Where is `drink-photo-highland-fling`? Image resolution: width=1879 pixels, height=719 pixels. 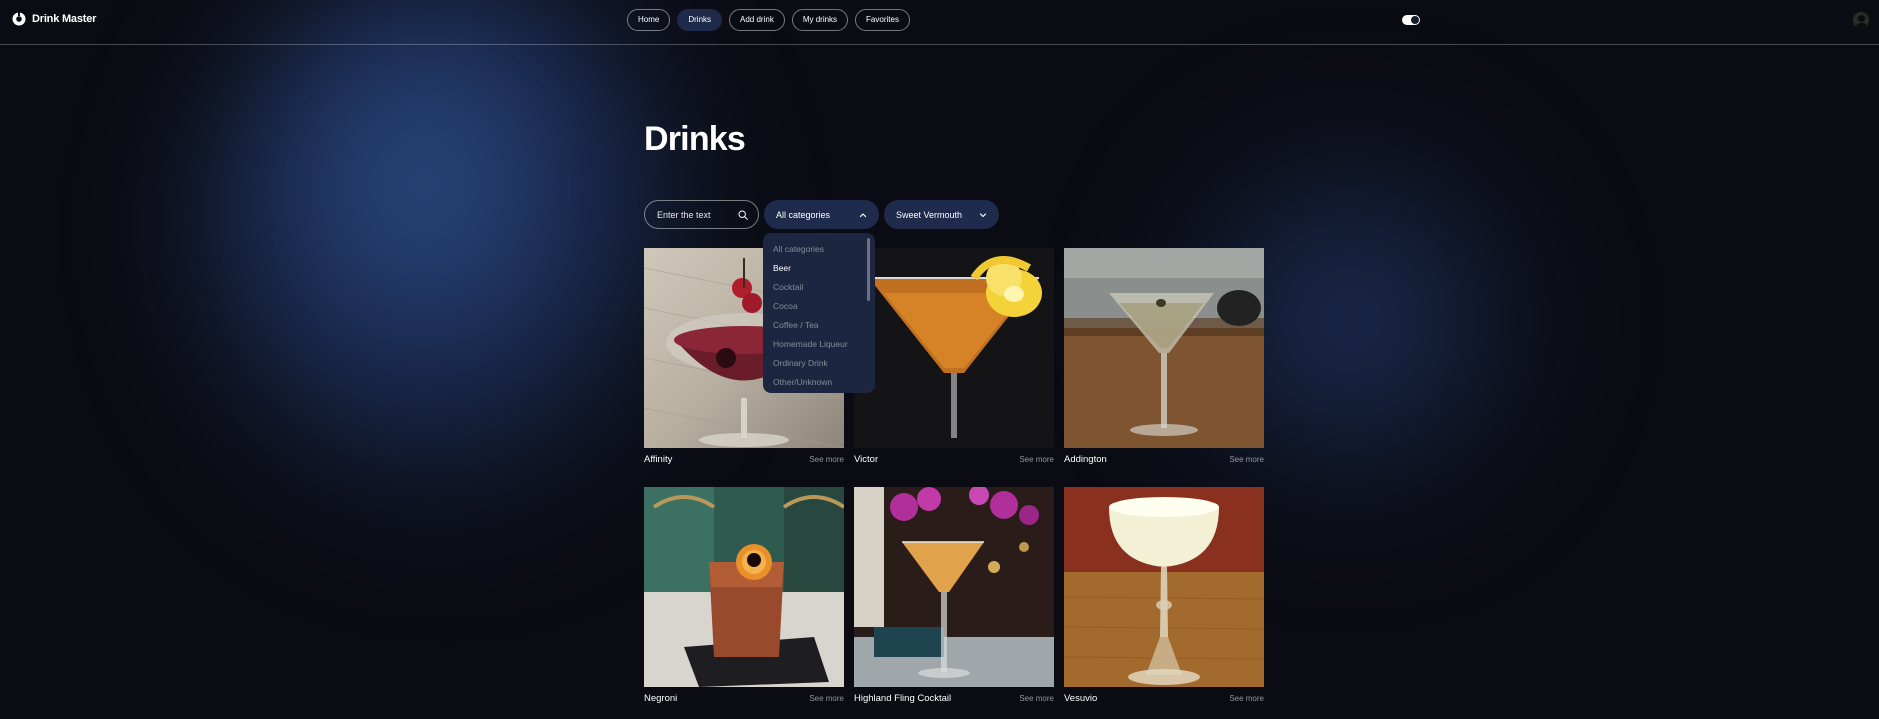
drink-photo-highland-fling is located at coordinates (954, 587).